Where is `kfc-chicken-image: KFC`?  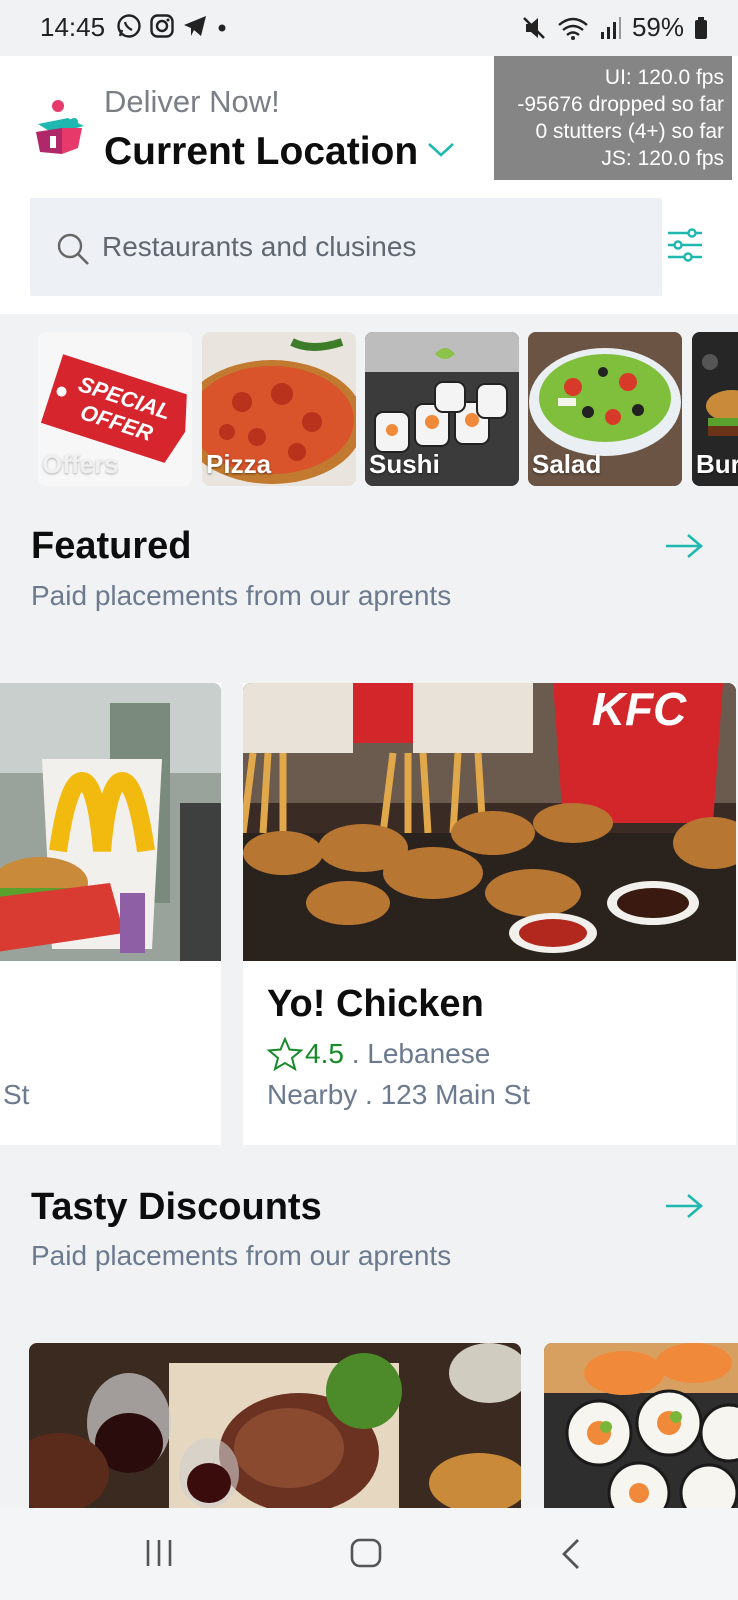 kfc-chicken-image: KFC is located at coordinates (489, 822).